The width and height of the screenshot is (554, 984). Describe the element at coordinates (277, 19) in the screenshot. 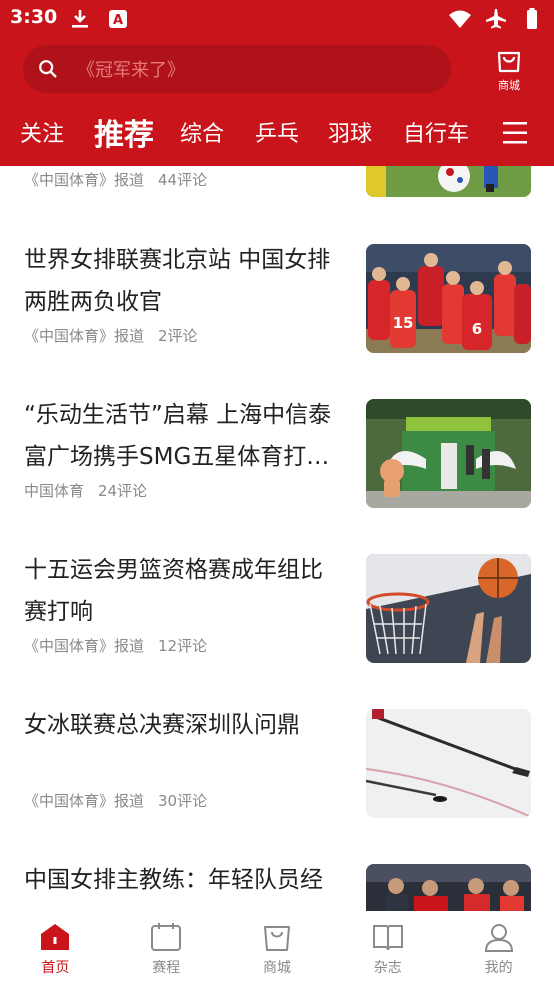

I see `status-bar: 3:30 A` at that location.